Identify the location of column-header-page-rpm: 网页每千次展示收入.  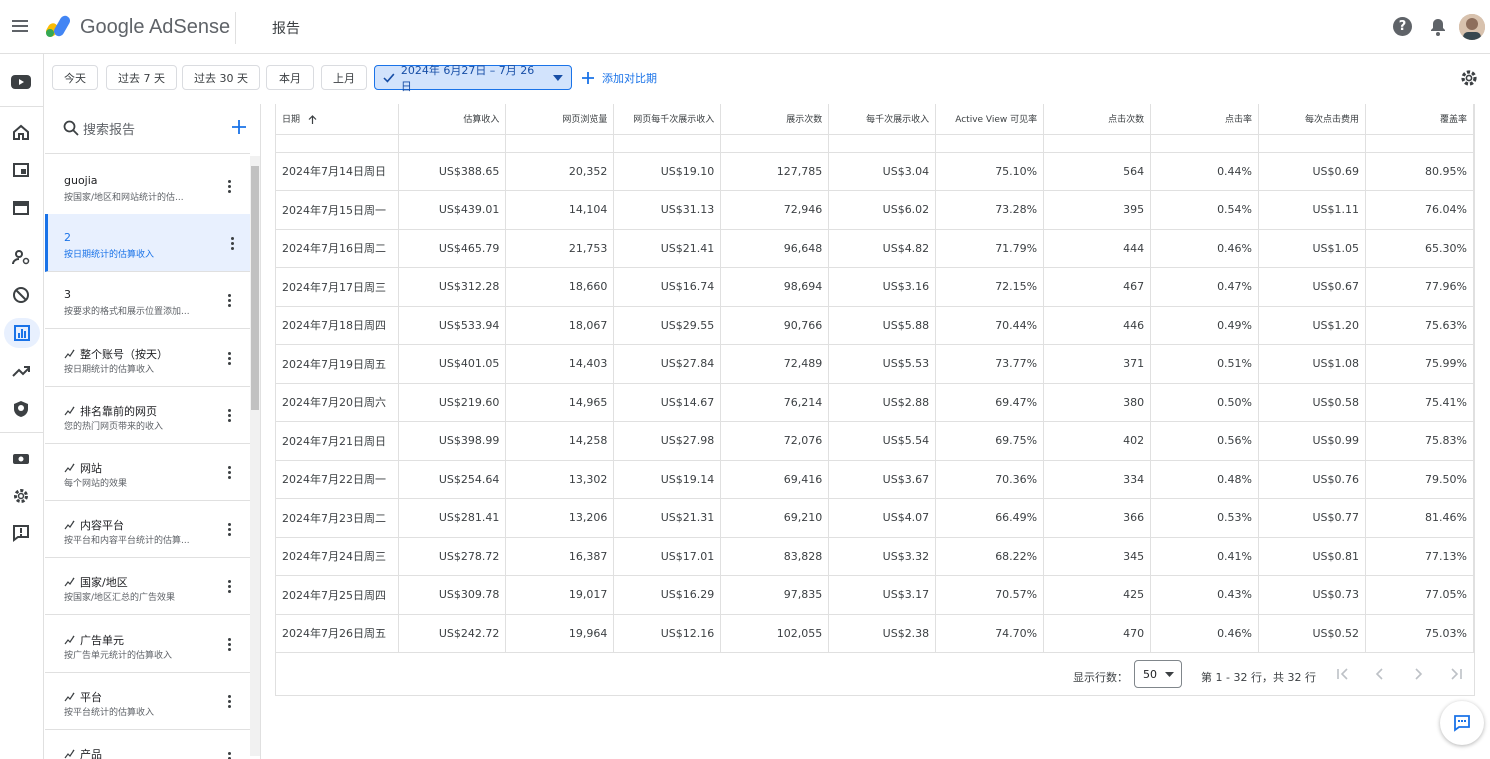
(667, 119).